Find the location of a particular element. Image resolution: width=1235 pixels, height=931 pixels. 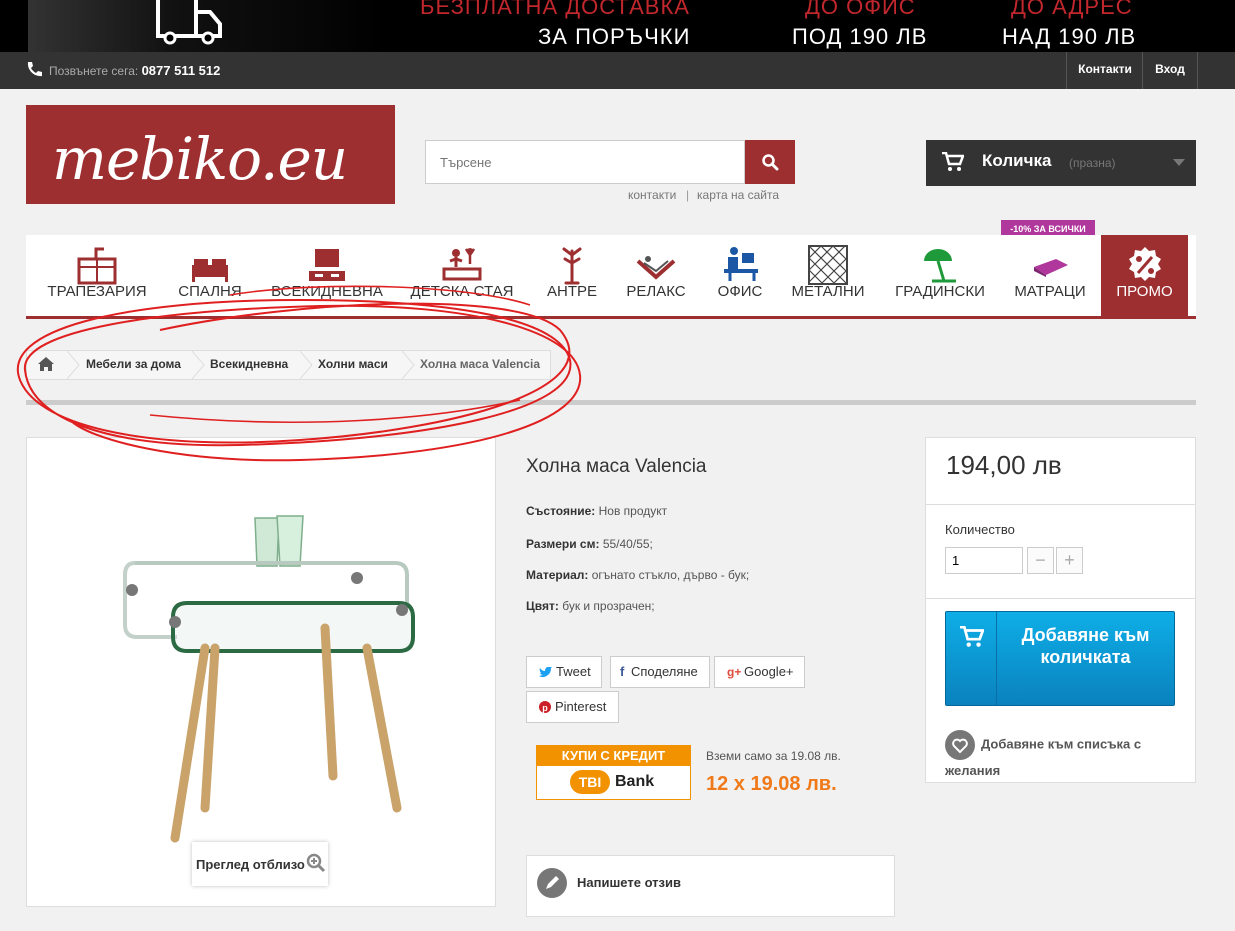

menu-label: ПРОМО is located at coordinates (1144, 291).